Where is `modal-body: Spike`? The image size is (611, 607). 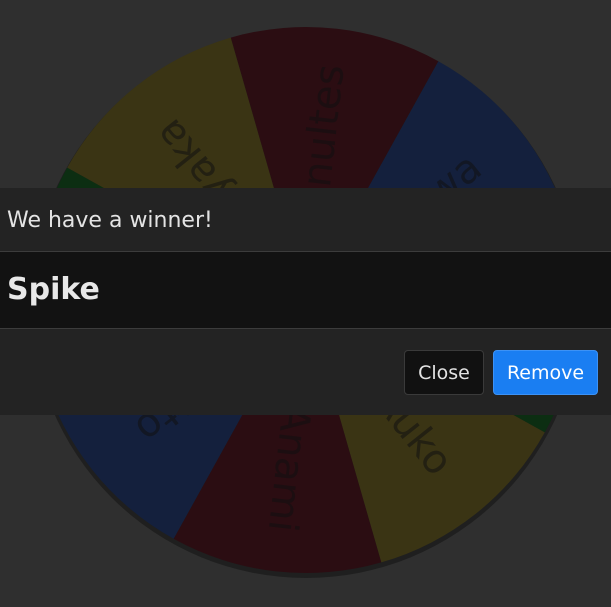 modal-body: Spike is located at coordinates (305, 290).